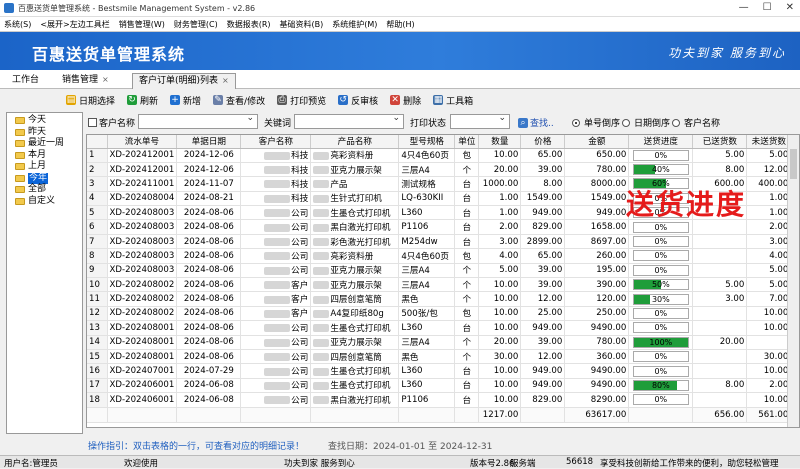  What do you see at coordinates (744, 7) in the screenshot?
I see `minimize-button: —` at bounding box center [744, 7].